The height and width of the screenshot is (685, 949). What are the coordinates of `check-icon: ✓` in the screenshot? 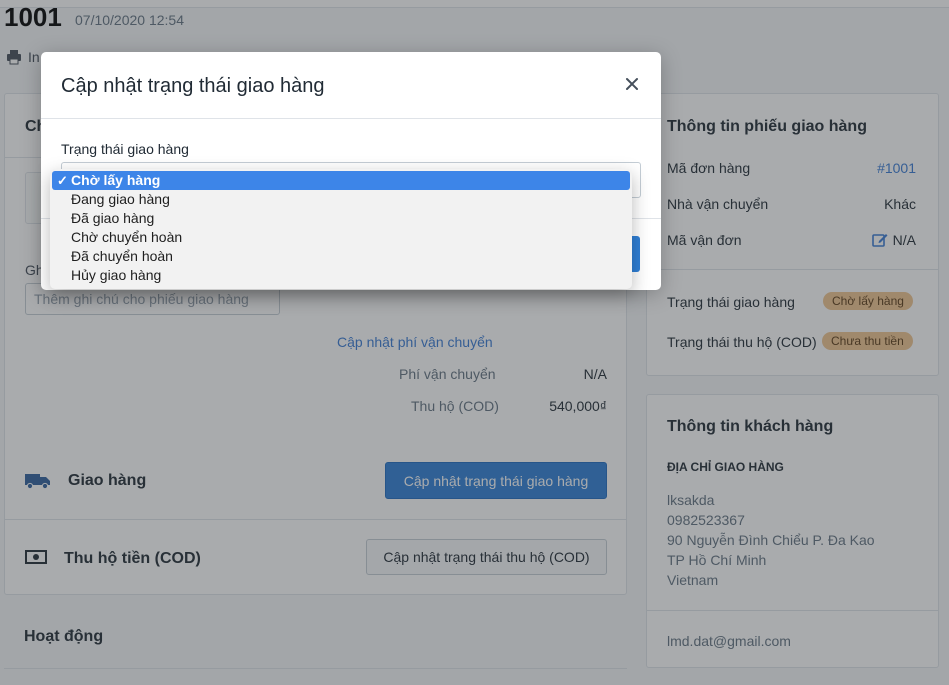 It's located at (62, 180).